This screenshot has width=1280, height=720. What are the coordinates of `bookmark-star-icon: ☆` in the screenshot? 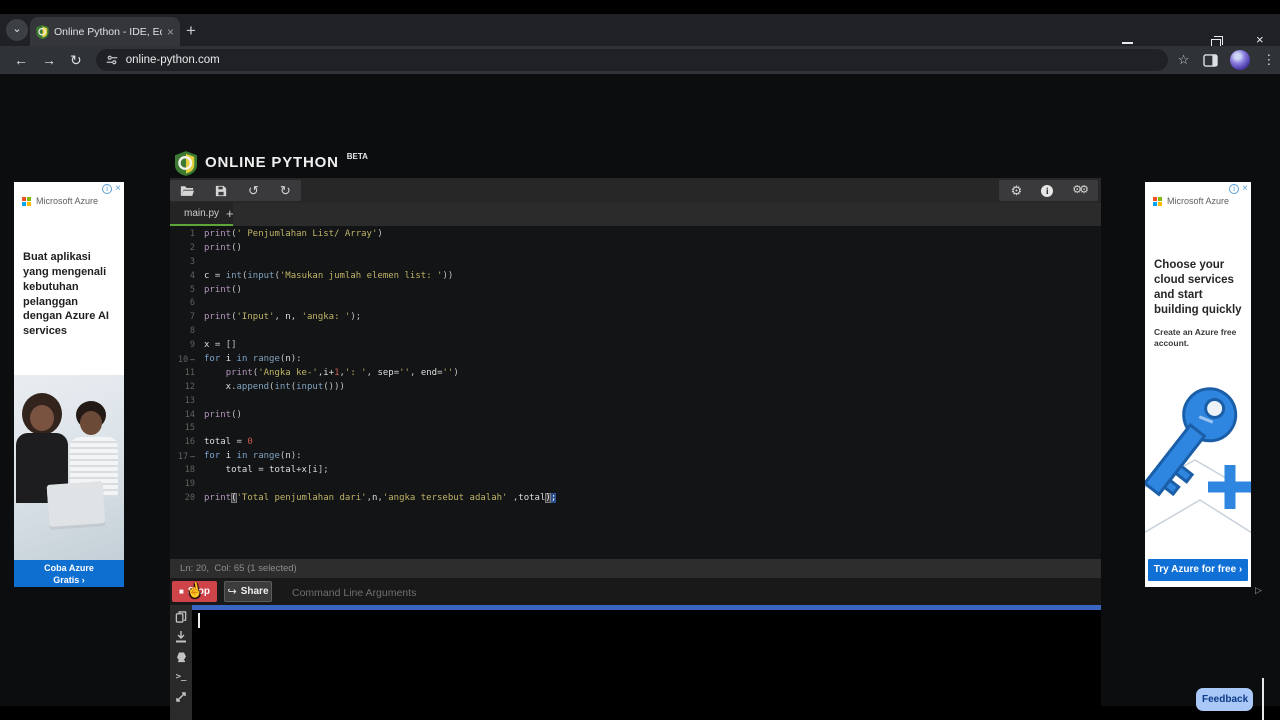 It's located at (1184, 60).